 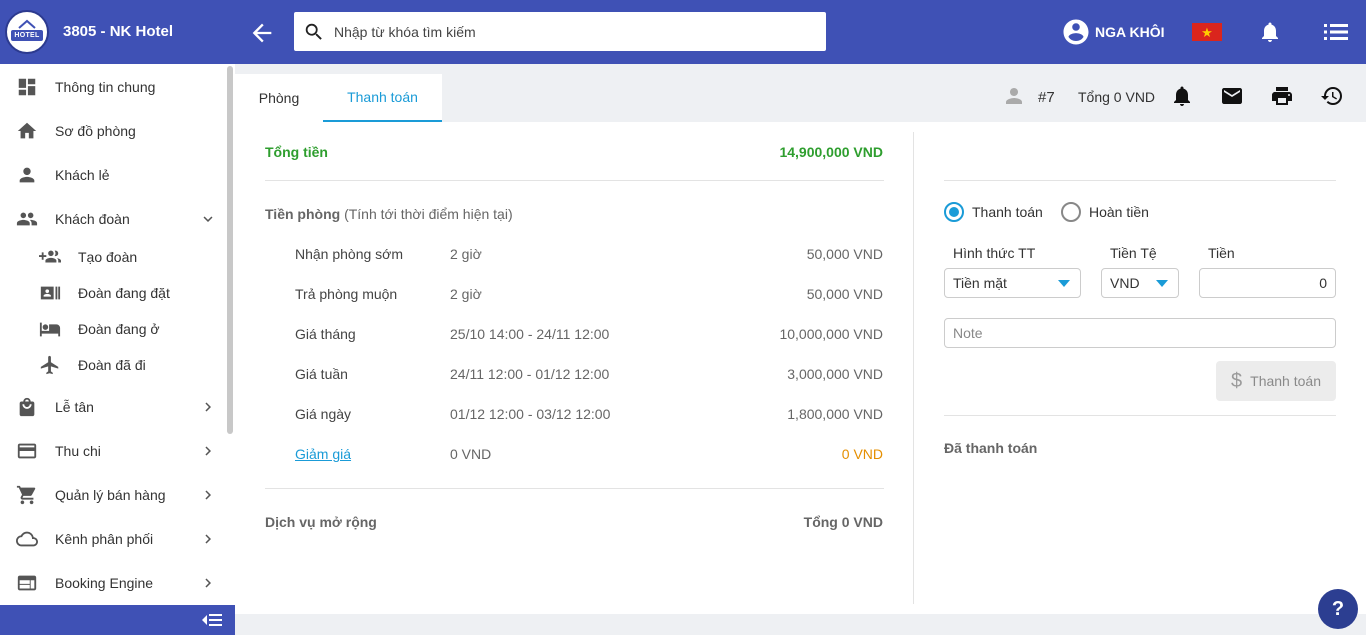 I want to click on fee-row-label: Giá ngày, so click(x=323, y=414).